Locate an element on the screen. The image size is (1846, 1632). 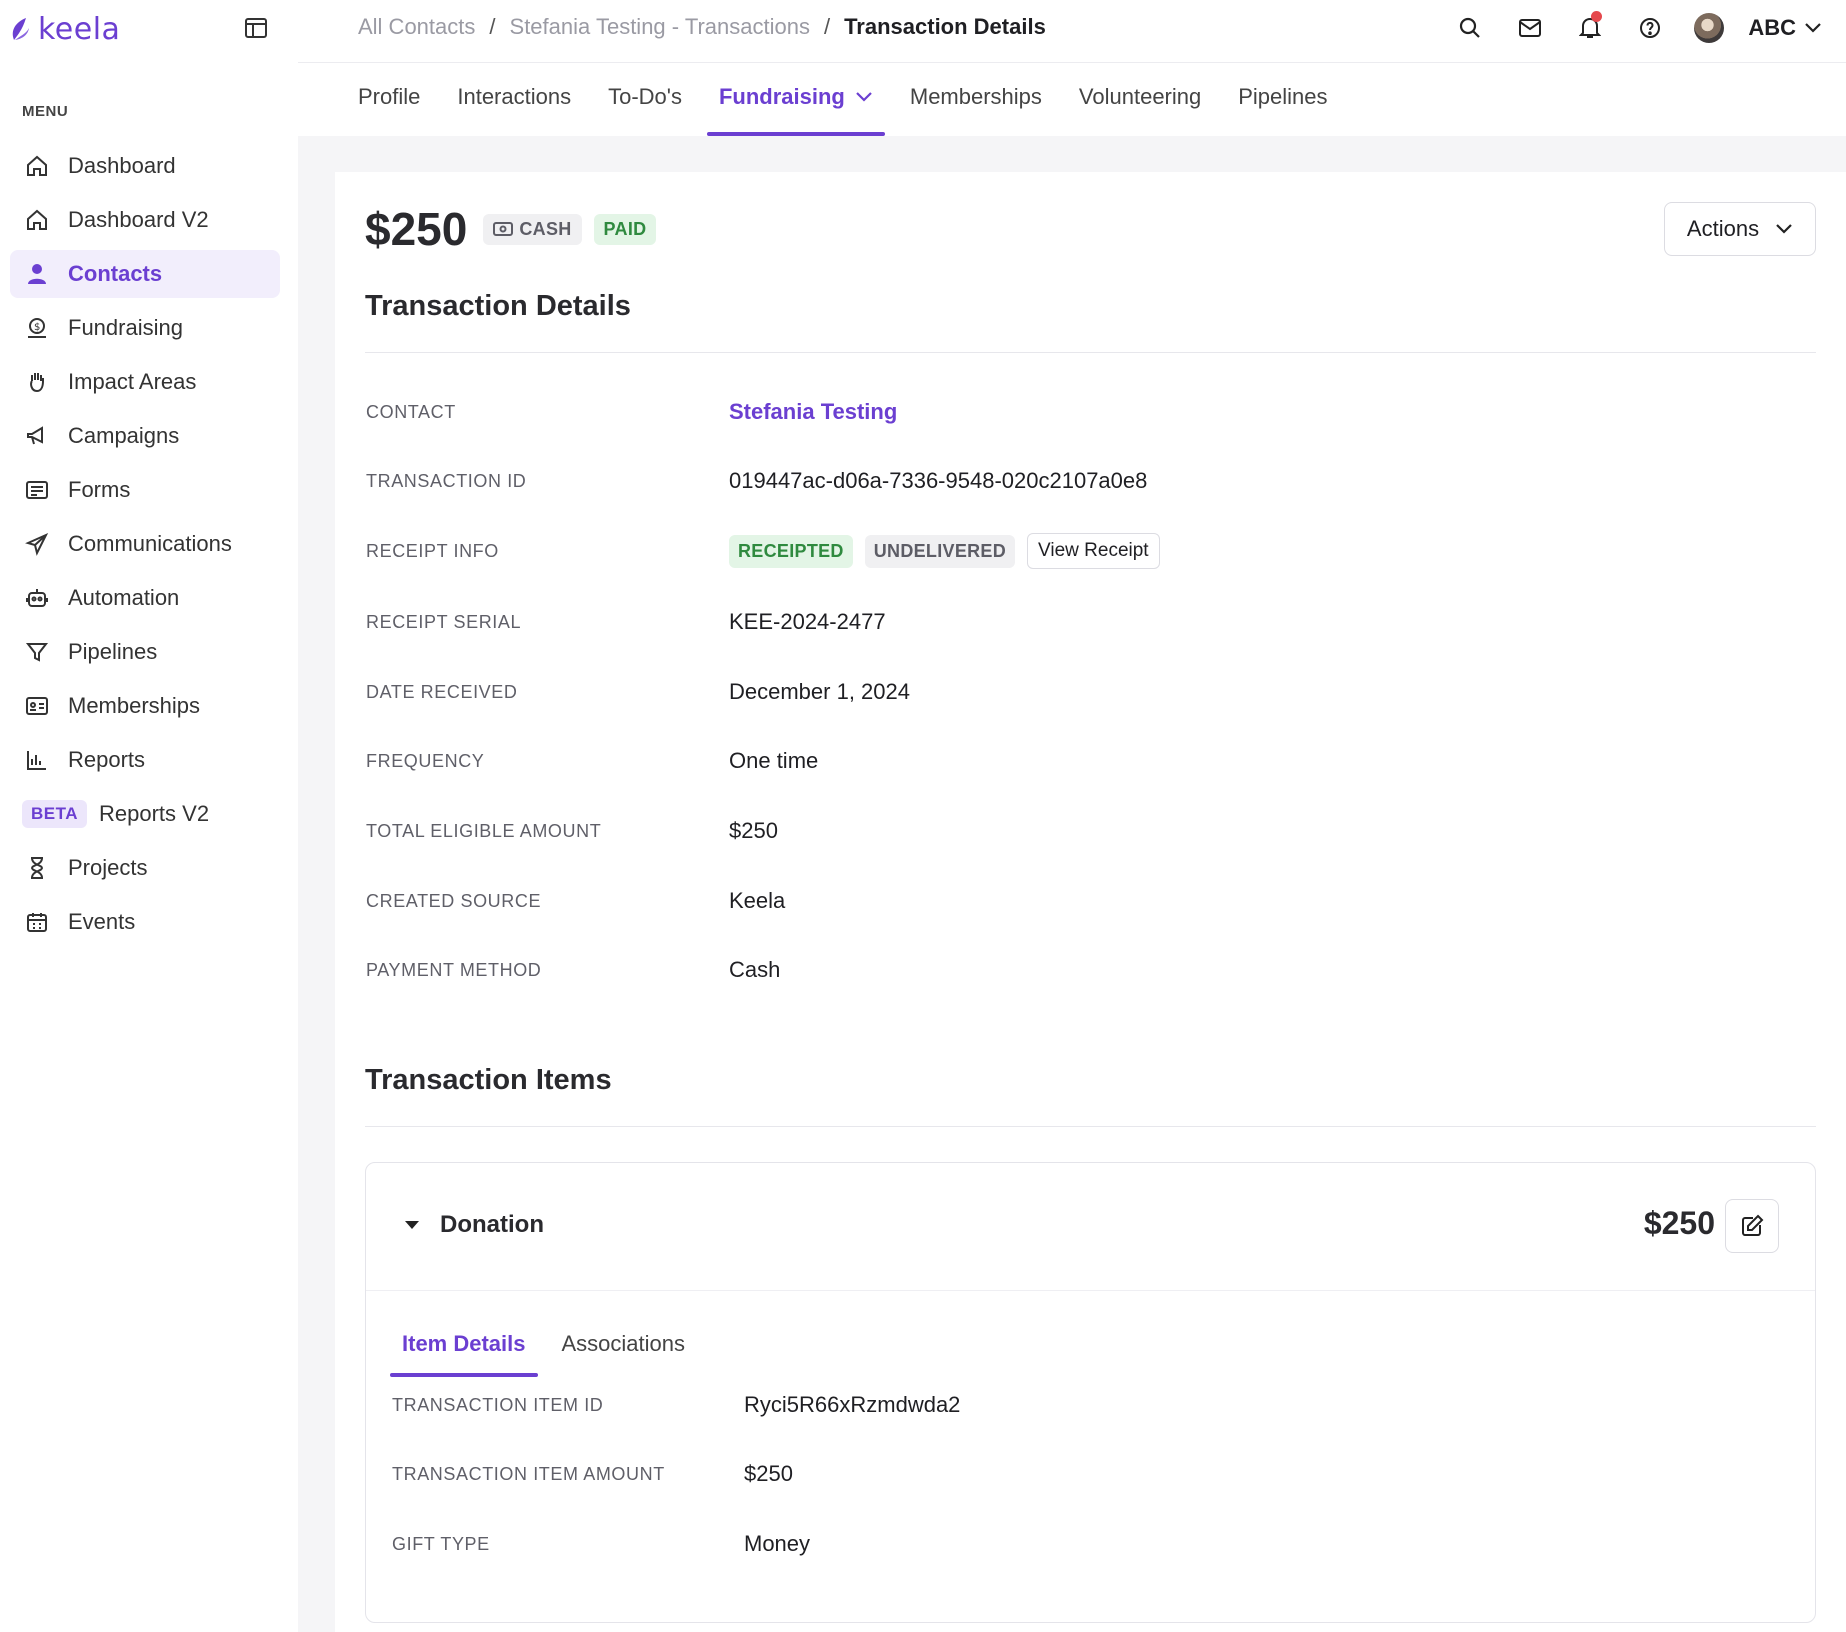
item-tabs: Item Details Associations is located at coordinates (549, 1344).